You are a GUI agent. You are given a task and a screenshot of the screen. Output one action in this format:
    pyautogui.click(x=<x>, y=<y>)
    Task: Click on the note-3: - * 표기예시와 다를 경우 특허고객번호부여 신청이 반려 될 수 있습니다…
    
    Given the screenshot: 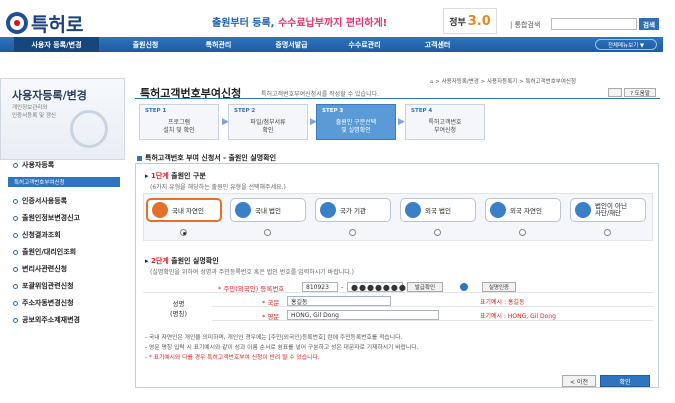 What is the action you would take?
    pyautogui.click(x=232, y=358)
    